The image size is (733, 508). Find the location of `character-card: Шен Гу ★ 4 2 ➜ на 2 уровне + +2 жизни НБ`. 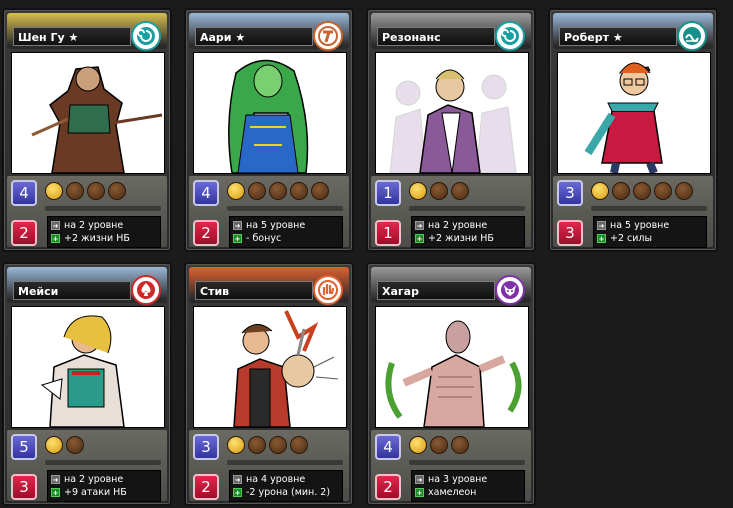

character-card: Шен Гу ★ 4 2 ➜ на 2 уровне + +2 жизни НБ is located at coordinates (87, 130).